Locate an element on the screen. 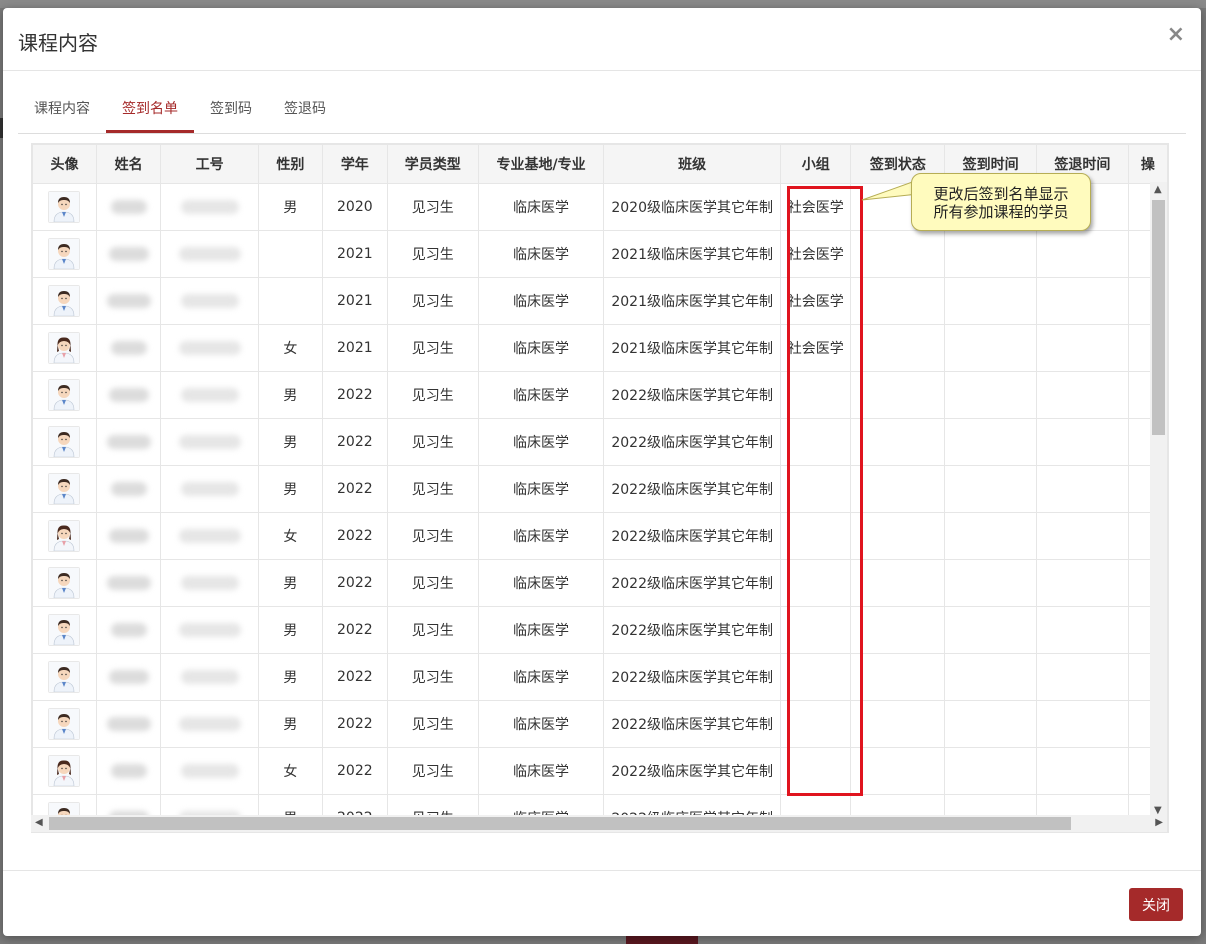 The height and width of the screenshot is (944, 1206). horizontal-scrollbar: ◀ ▶ is located at coordinates (599, 823).